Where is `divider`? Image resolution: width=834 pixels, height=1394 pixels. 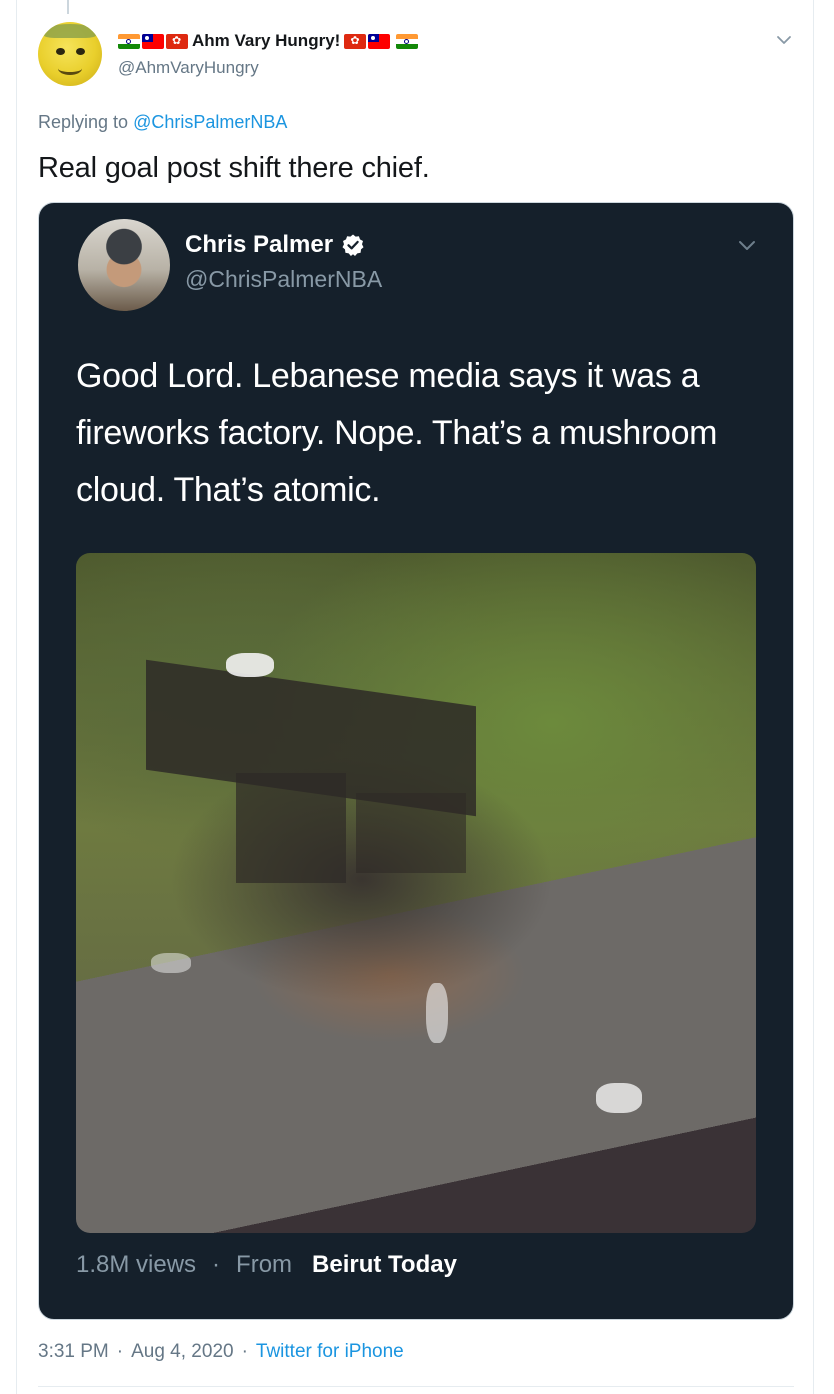
divider is located at coordinates (416, 1386).